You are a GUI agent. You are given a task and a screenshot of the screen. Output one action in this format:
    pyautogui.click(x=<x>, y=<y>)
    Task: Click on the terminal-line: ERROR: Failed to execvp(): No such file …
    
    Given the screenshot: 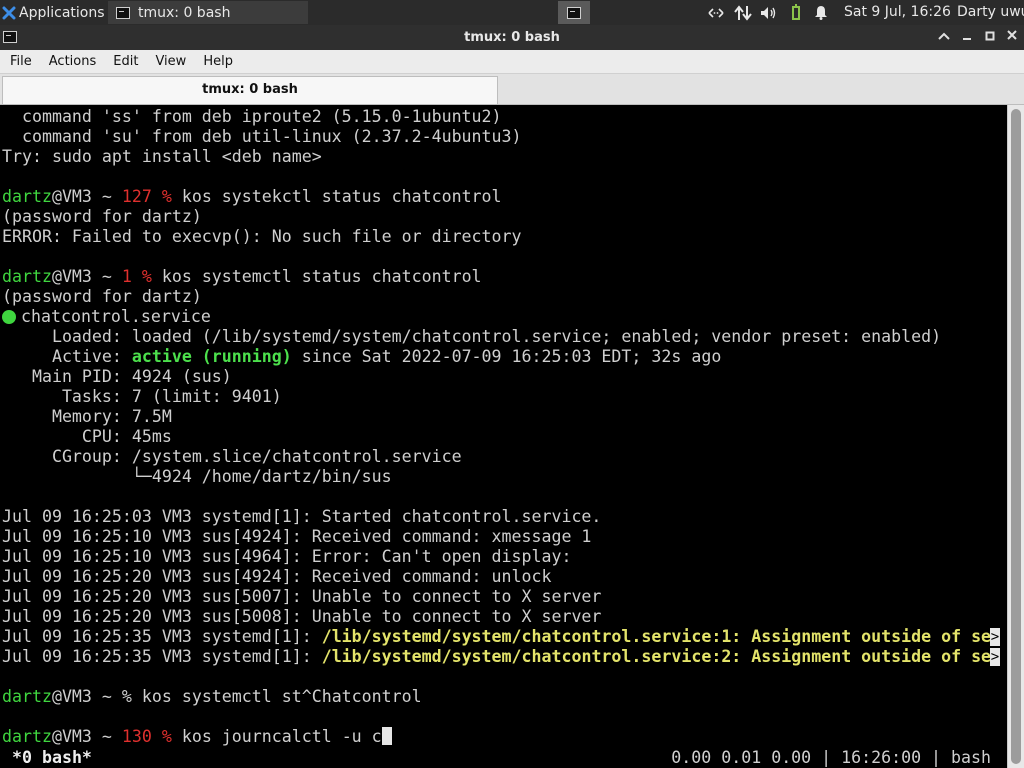 What is the action you would take?
    pyautogui.click(x=262, y=236)
    